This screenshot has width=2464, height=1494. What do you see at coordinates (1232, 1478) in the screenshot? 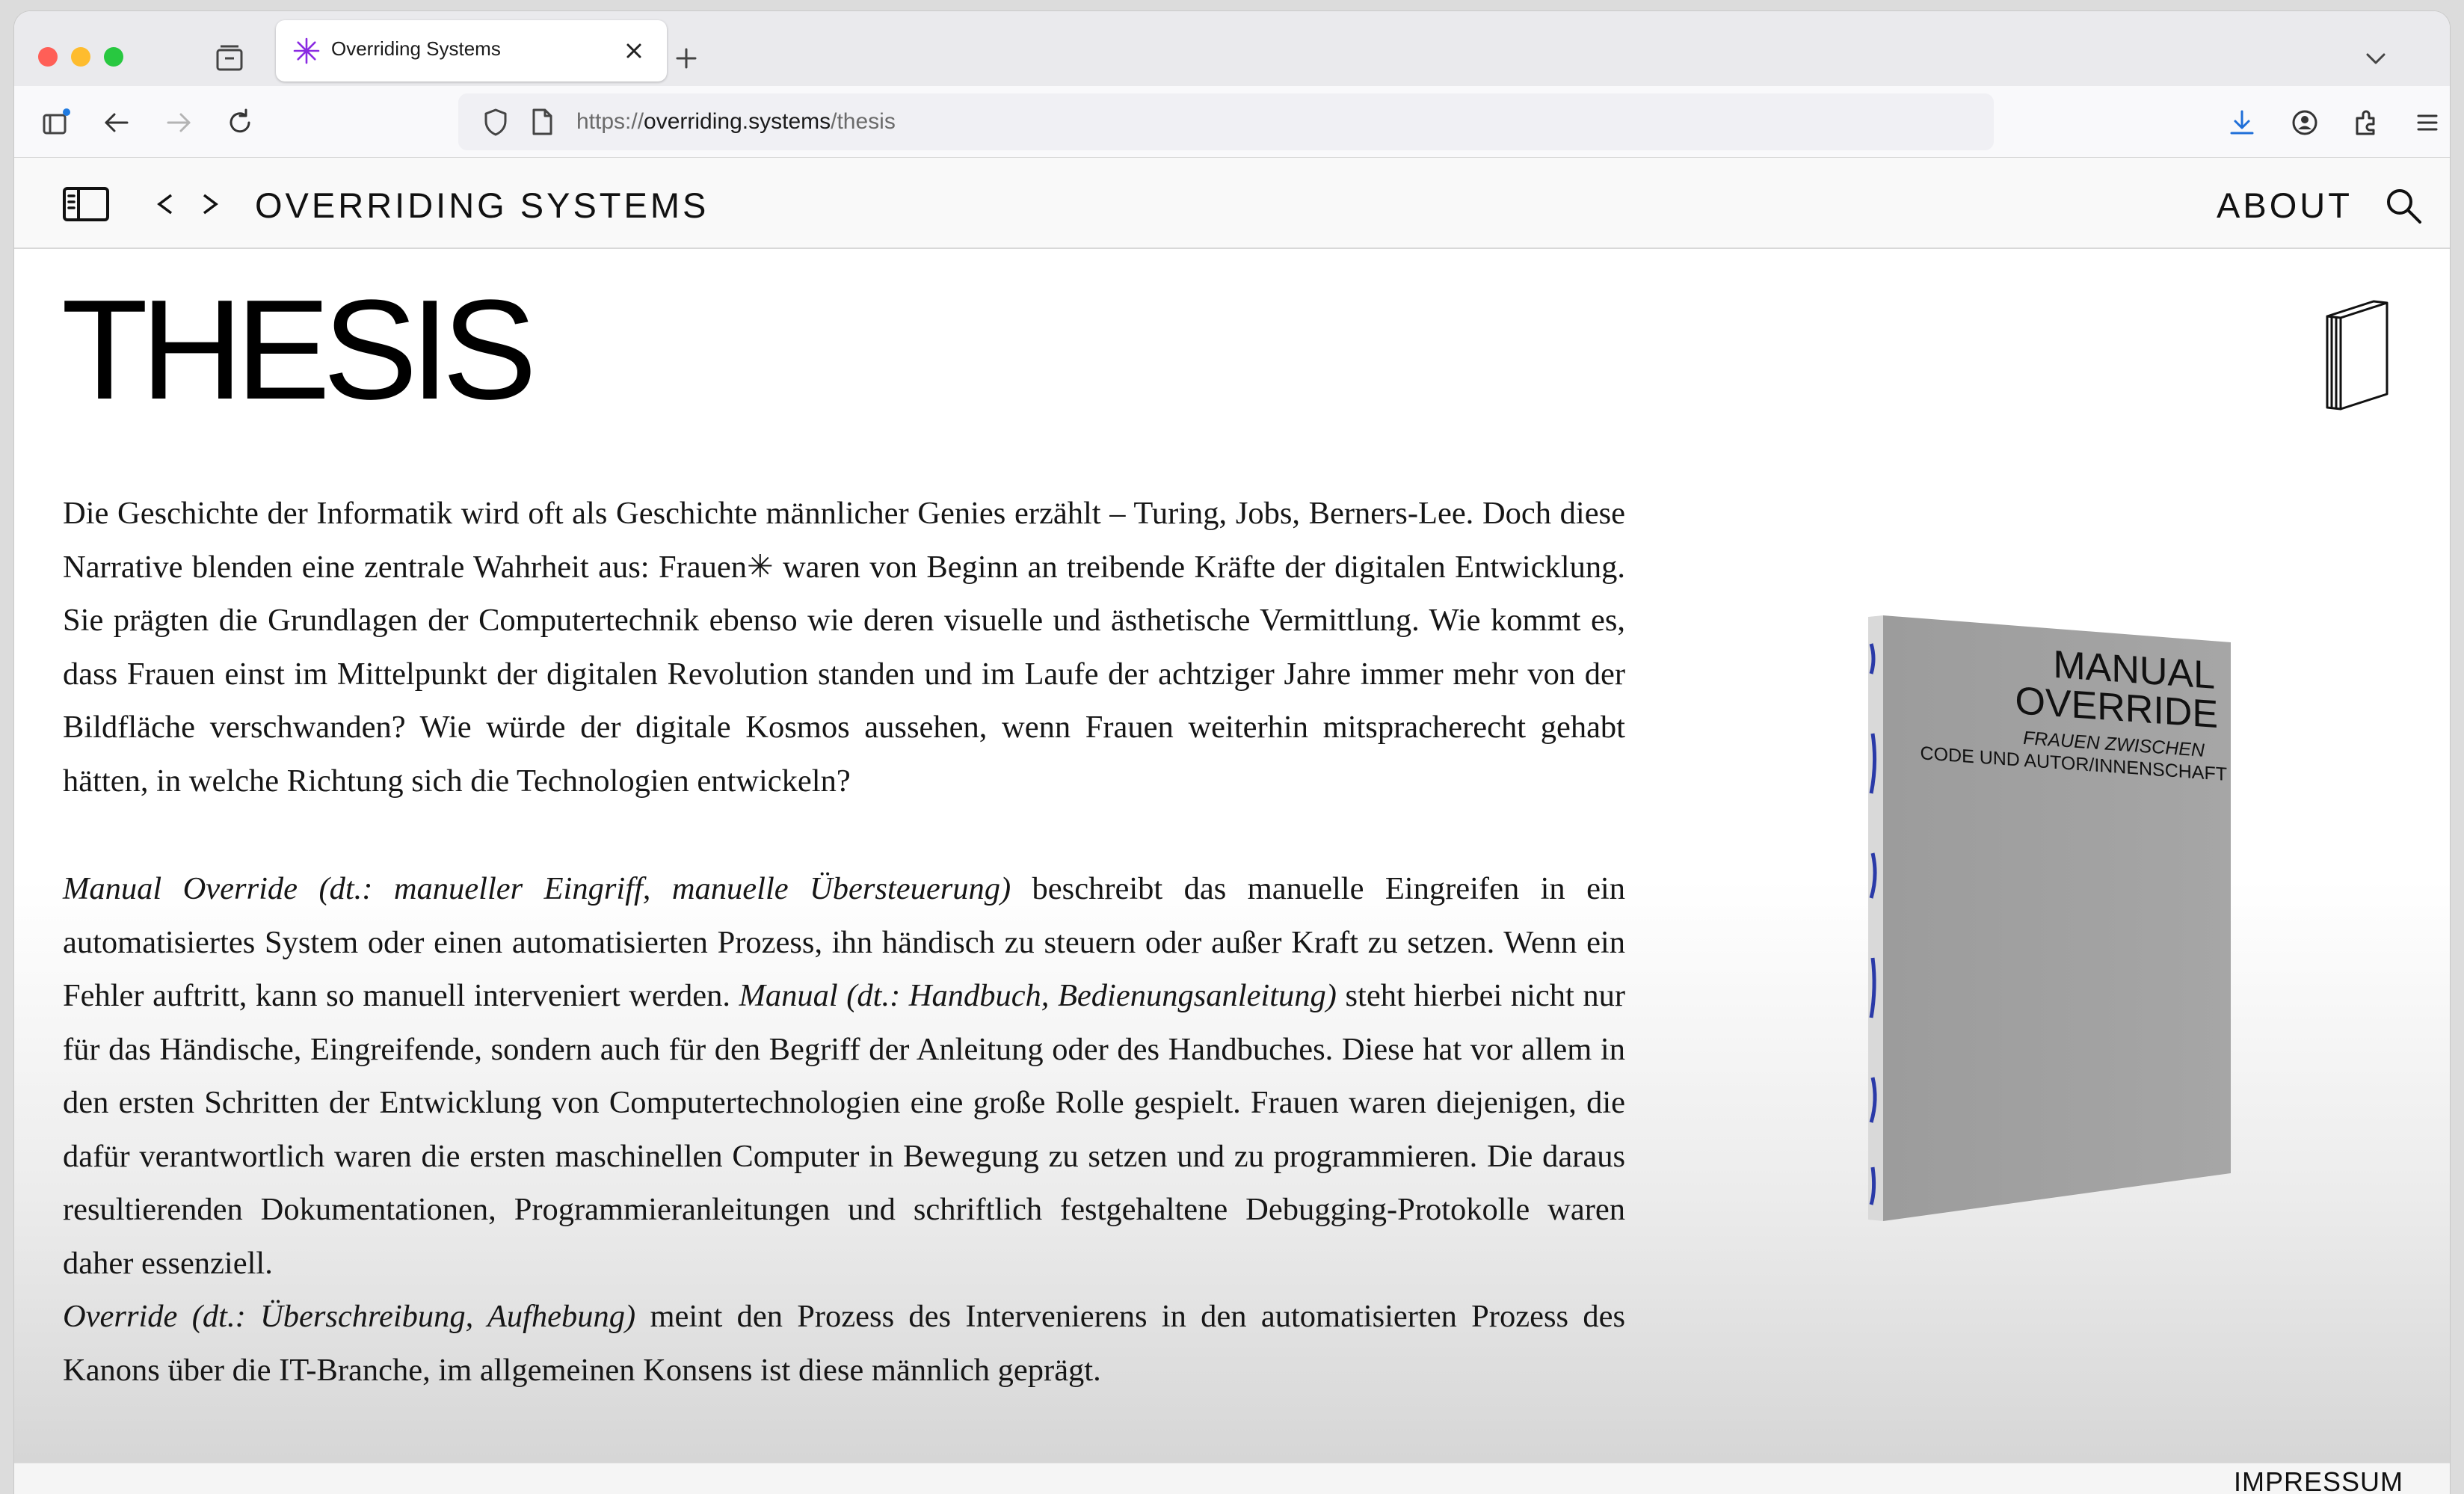
I see `site-footer: IMPRESSUM` at bounding box center [1232, 1478].